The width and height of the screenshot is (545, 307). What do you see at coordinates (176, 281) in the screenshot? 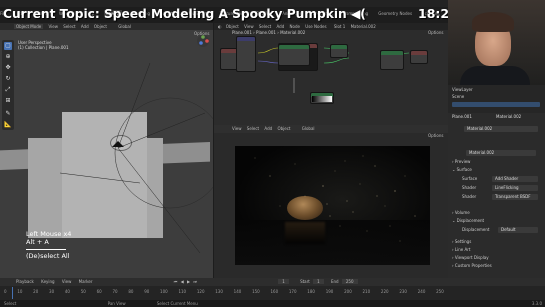
I see `jump-start-icon: ⏮` at bounding box center [176, 281].